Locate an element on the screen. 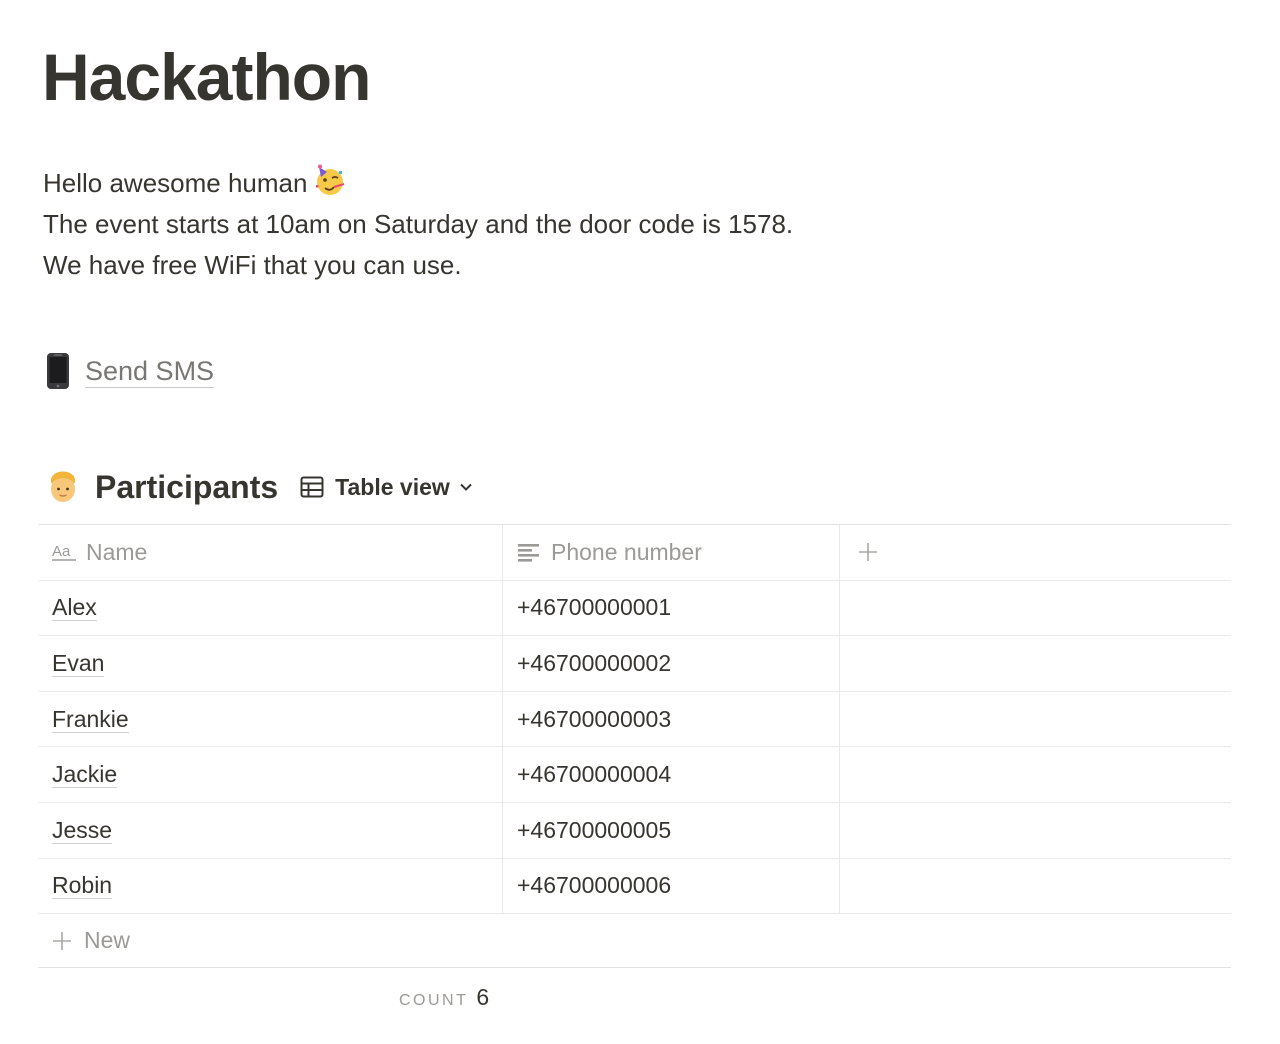  participant-name: Robin is located at coordinates (82, 886).